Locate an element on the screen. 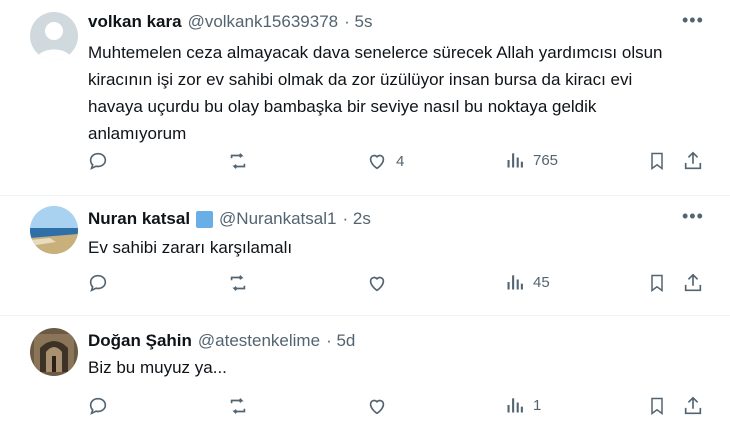 The height and width of the screenshot is (421, 730). heart-icon: 4 is located at coordinates (385, 161).